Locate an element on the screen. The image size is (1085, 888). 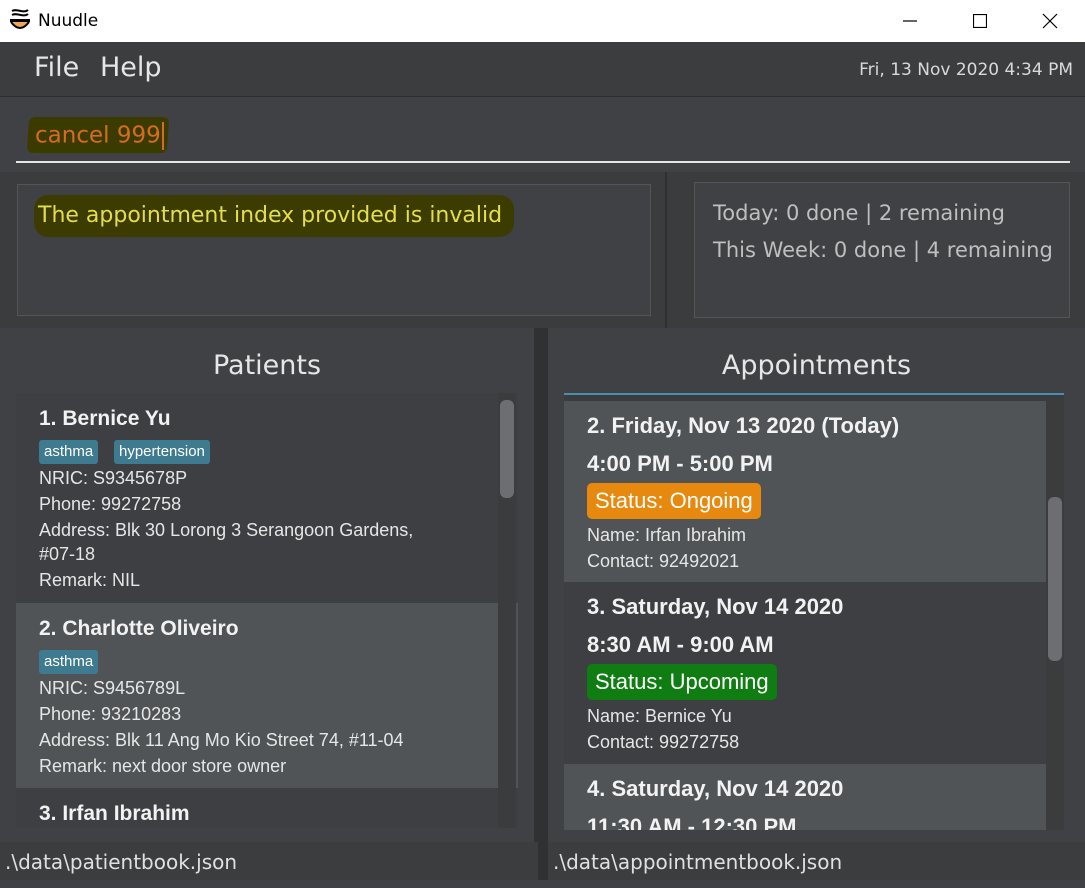
appointment-date: 2. Friday, Nov 13 2020 (Today) is located at coordinates (743, 425).